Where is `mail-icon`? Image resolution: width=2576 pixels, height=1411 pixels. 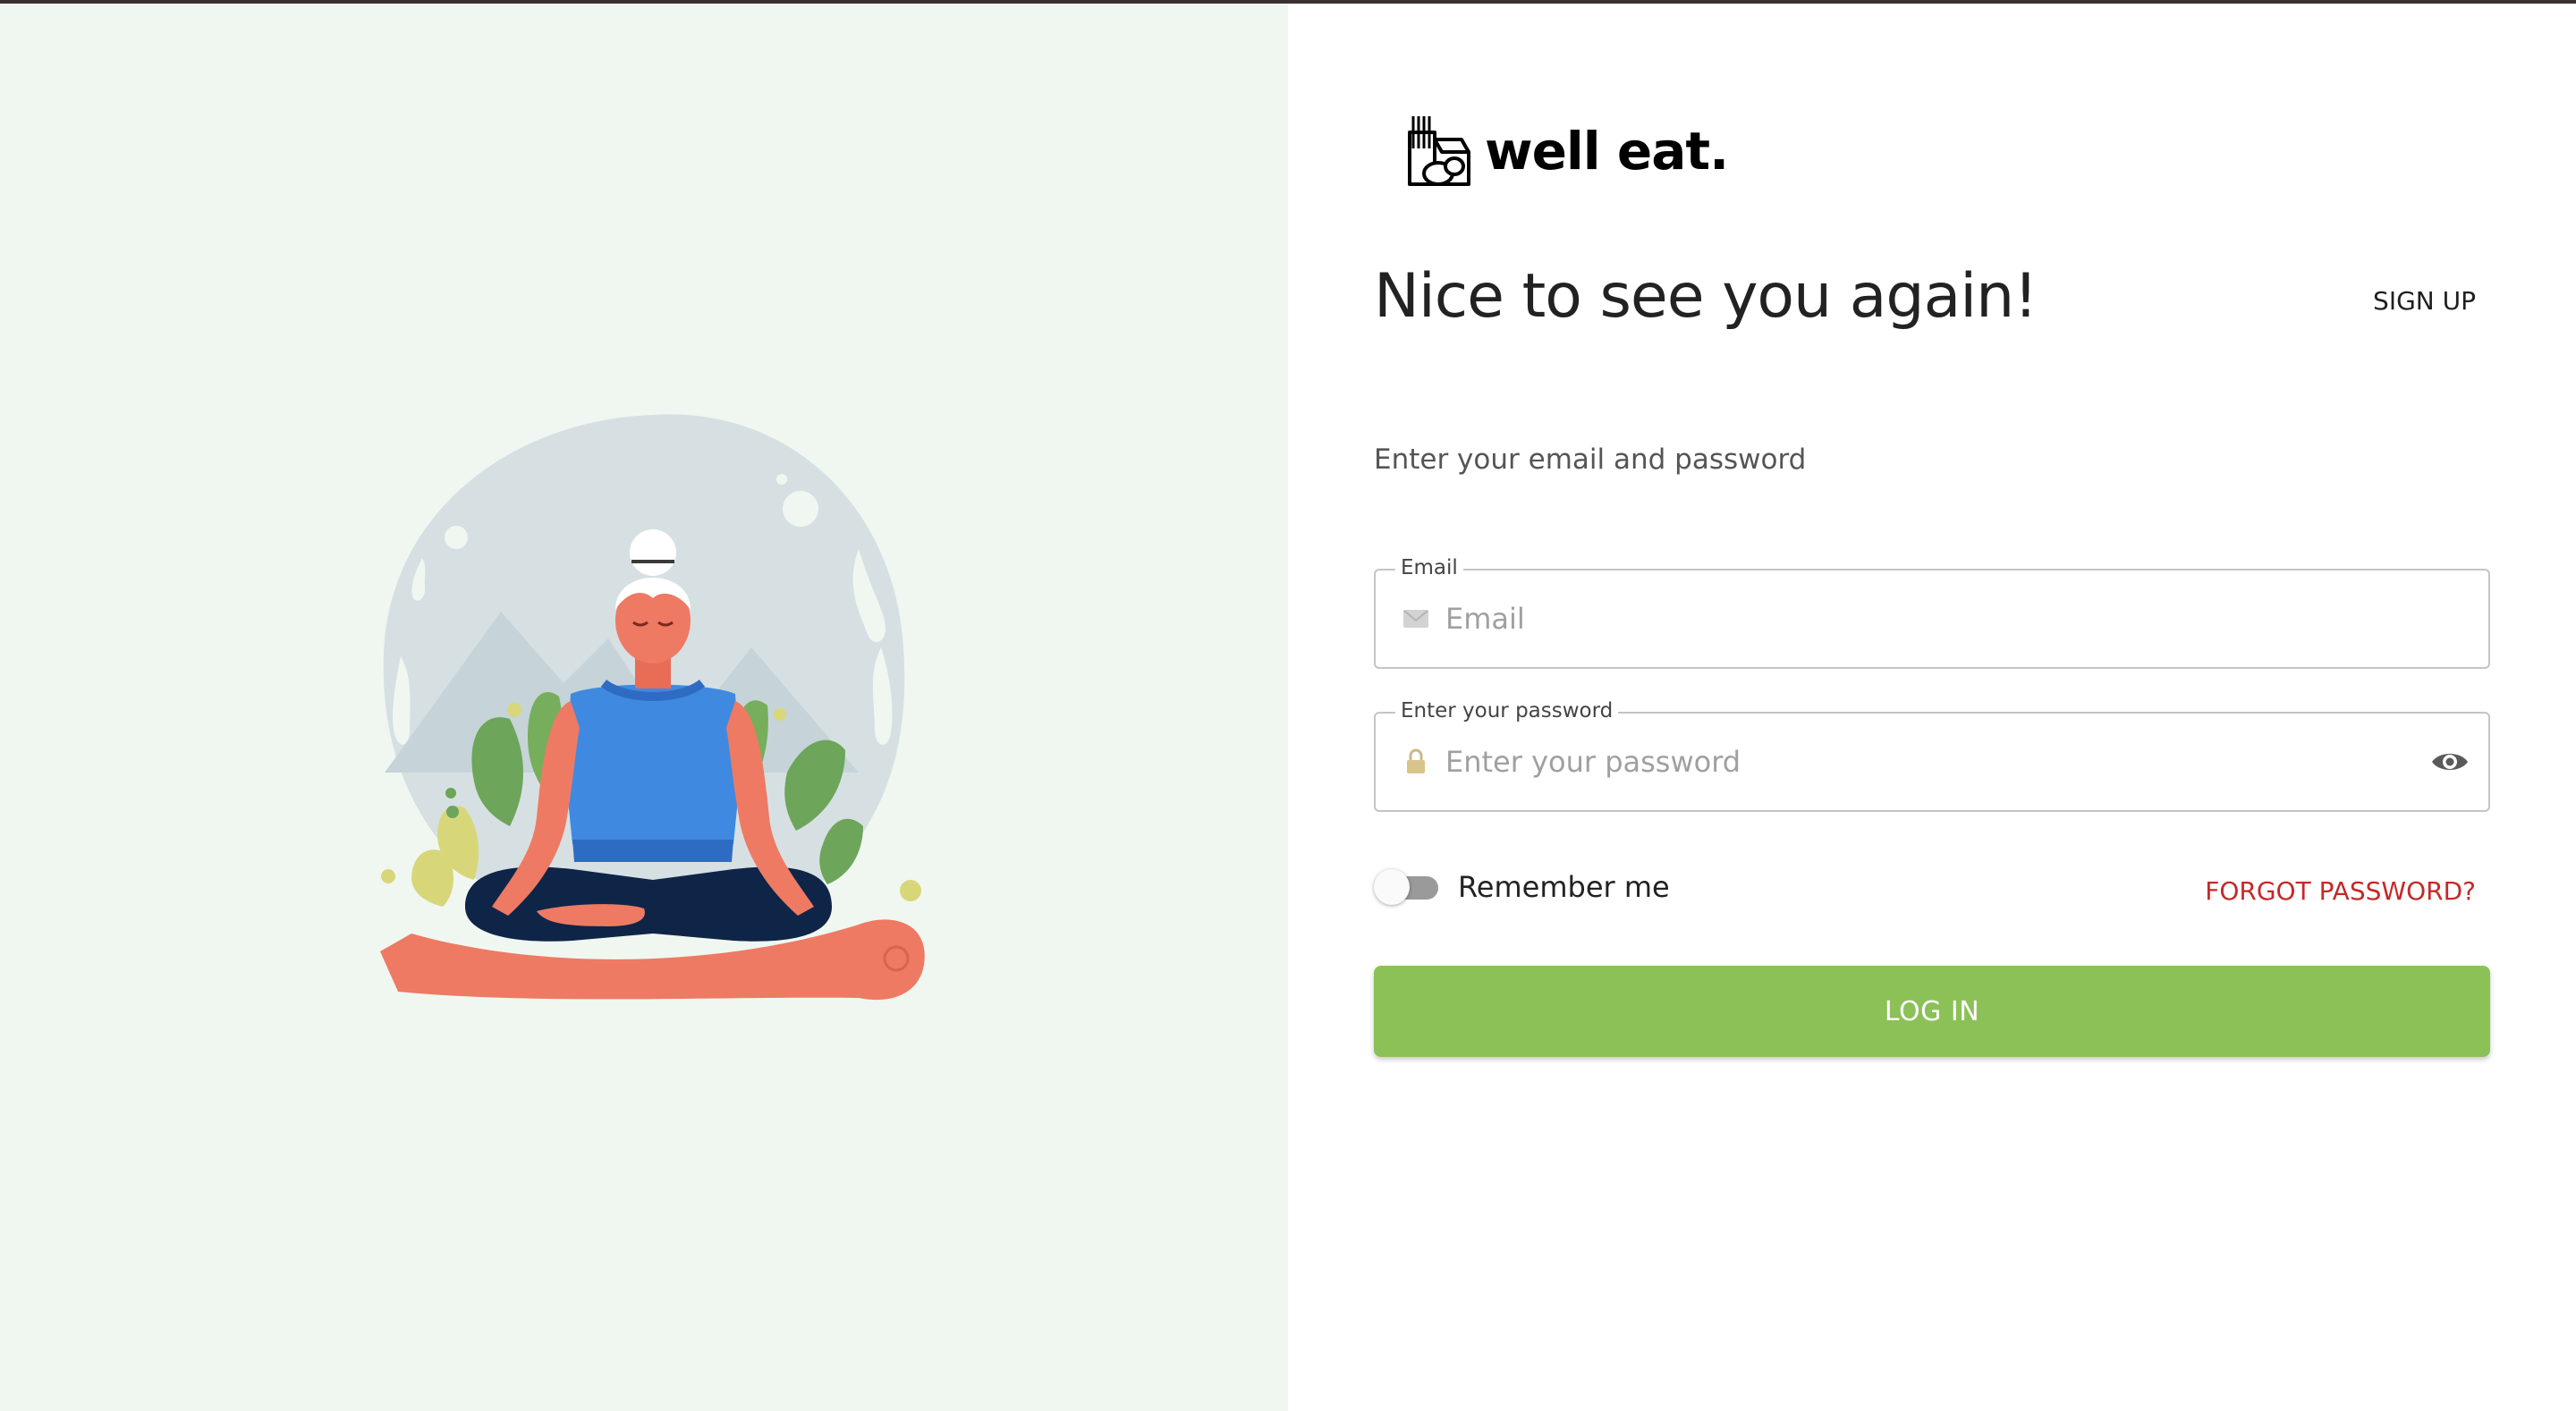
mail-icon is located at coordinates (1416, 619).